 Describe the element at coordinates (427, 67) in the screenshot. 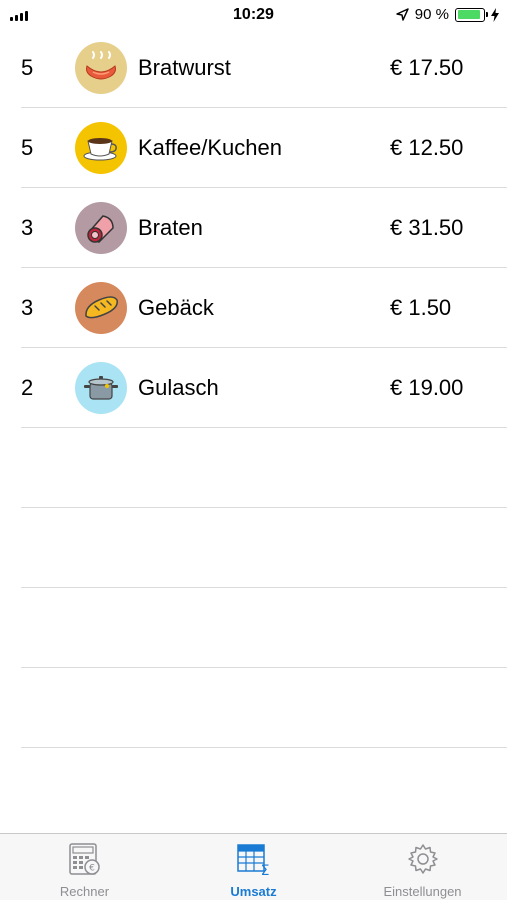

I see `item-price: € 17.50` at that location.